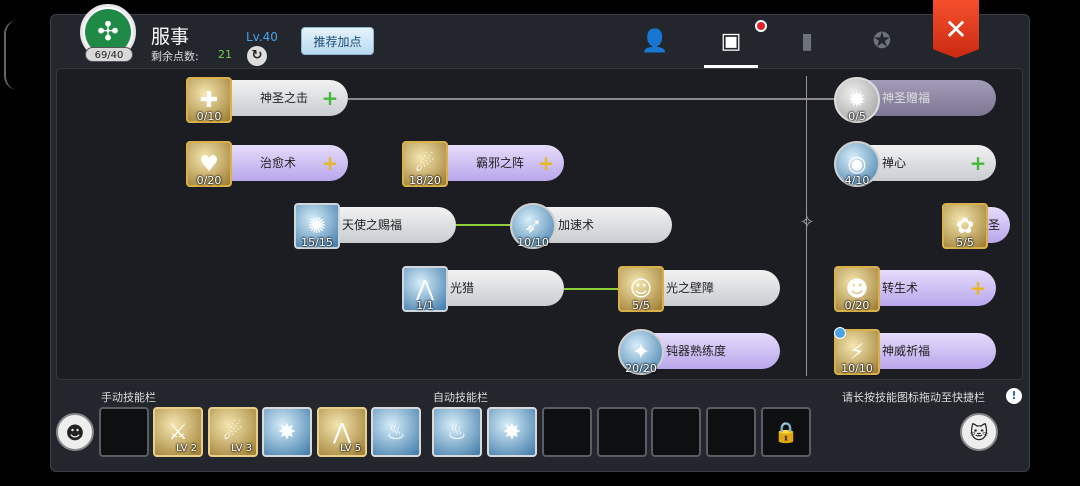 This screenshot has height=486, width=1080. I want to click on job-title: 服事, so click(170, 37).